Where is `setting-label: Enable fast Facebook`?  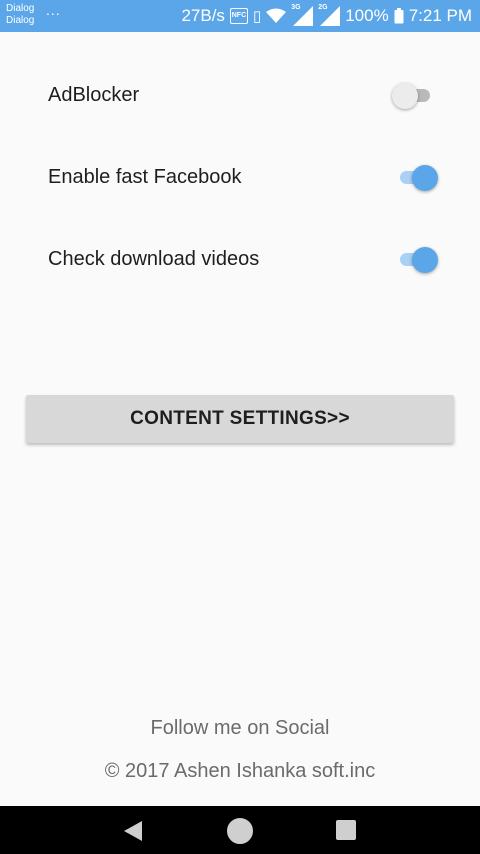
setting-label: Enable fast Facebook is located at coordinates (145, 176).